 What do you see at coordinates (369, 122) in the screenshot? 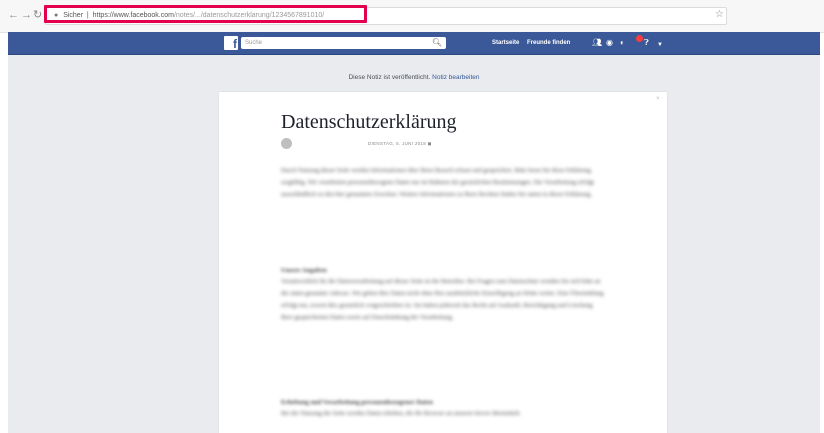
I see `note-title: Datenschutzerklärung` at bounding box center [369, 122].